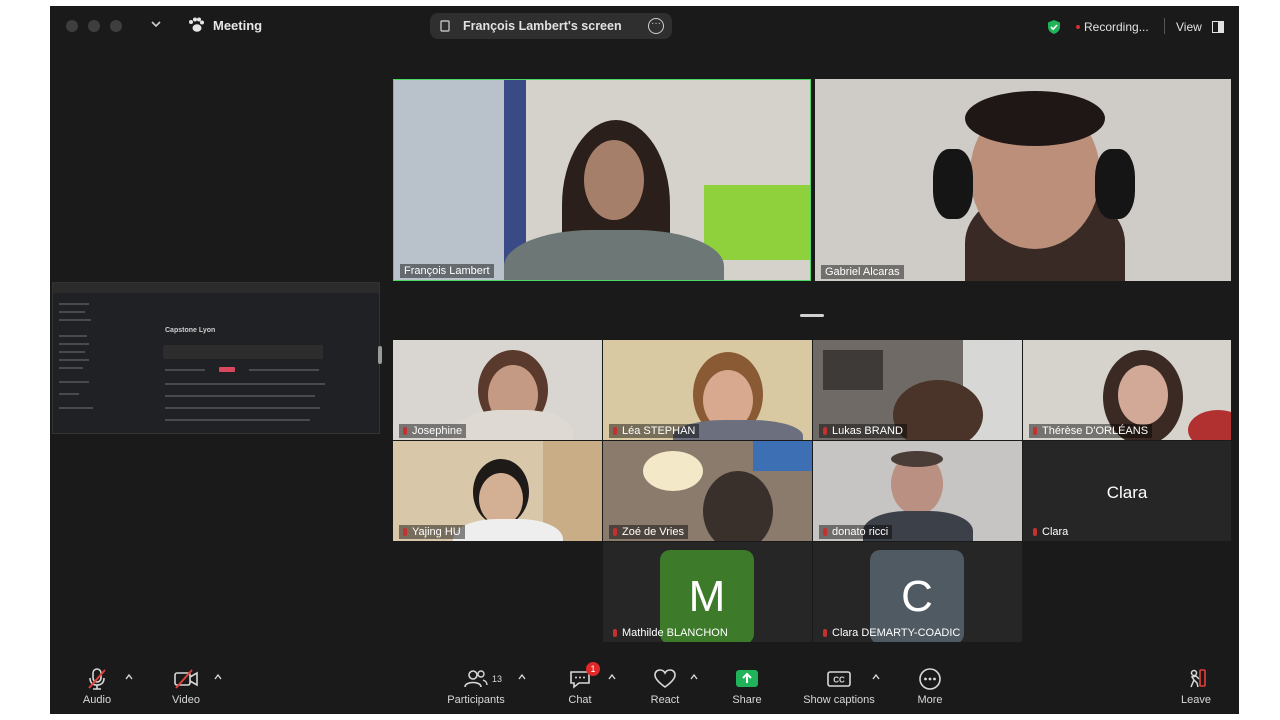 This screenshot has height=720, width=1280. I want to click on participant-name: Josephine, so click(433, 431).